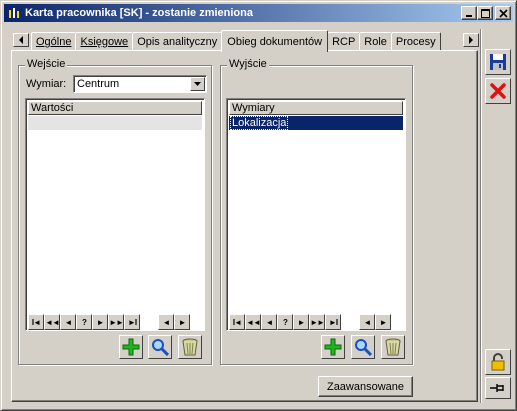 The width and height of the screenshot is (517, 411). Describe the element at coordinates (248, 64) in the screenshot. I see `output-group-label: Wyjście` at that location.